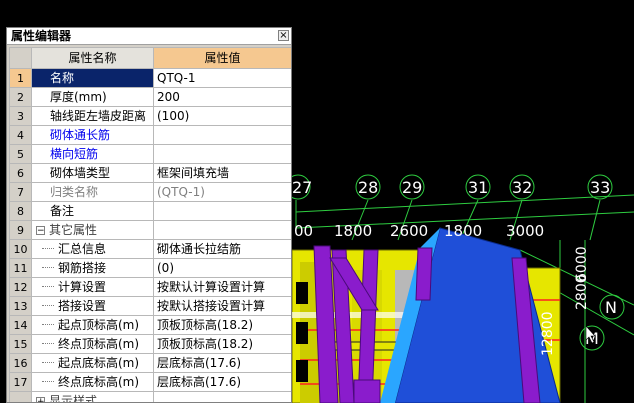 This screenshot has height=403, width=634. I want to click on property-name: 横向短筋, so click(92, 154).